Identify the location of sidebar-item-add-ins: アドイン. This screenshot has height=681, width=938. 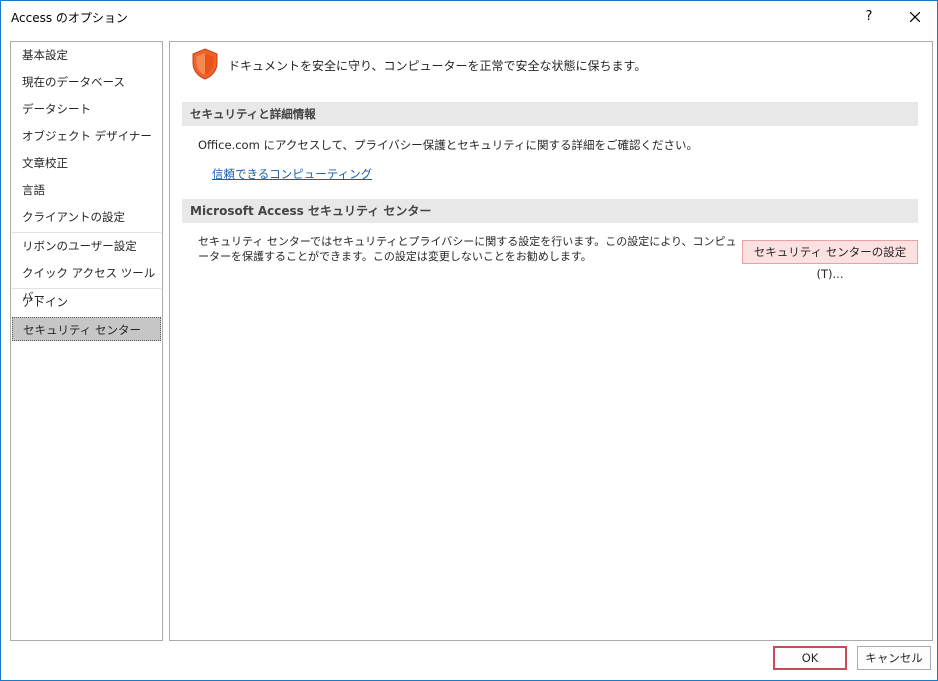
(86, 302).